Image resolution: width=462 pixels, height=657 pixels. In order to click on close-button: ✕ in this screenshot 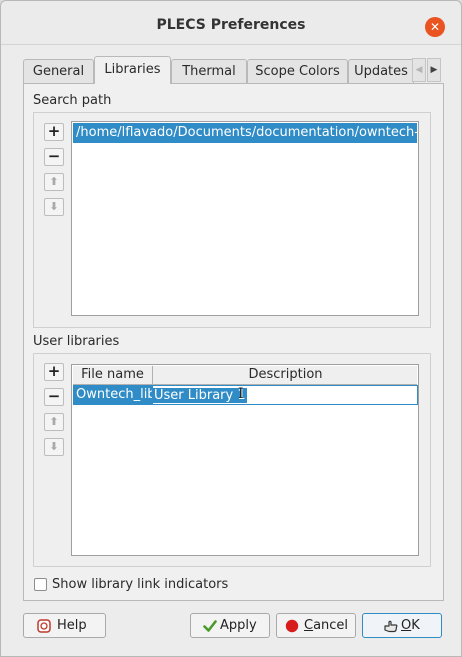, I will do `click(435, 27)`.